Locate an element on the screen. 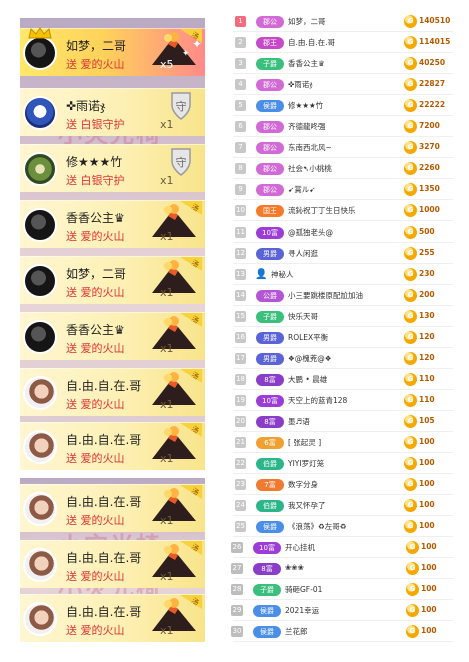 This screenshot has height=662, width=469. rank-number: 21 is located at coordinates (240, 442).